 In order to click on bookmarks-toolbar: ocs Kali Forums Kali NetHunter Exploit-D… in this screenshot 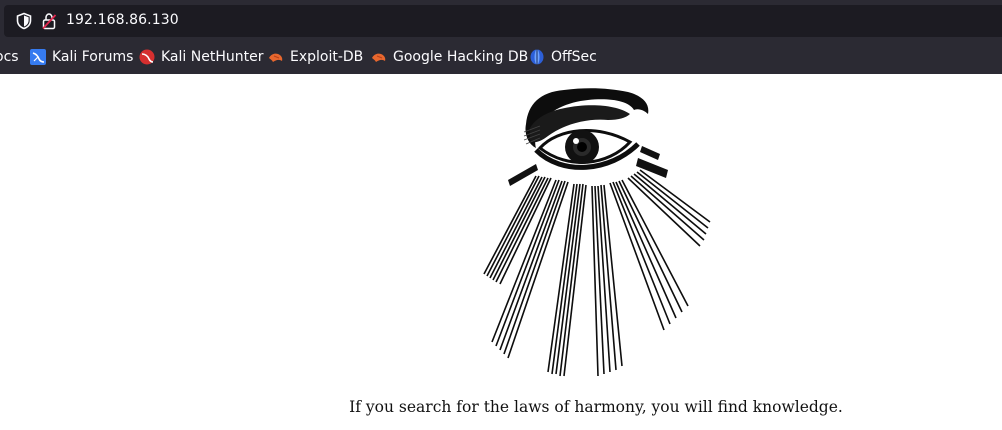, I will do `click(501, 57)`.